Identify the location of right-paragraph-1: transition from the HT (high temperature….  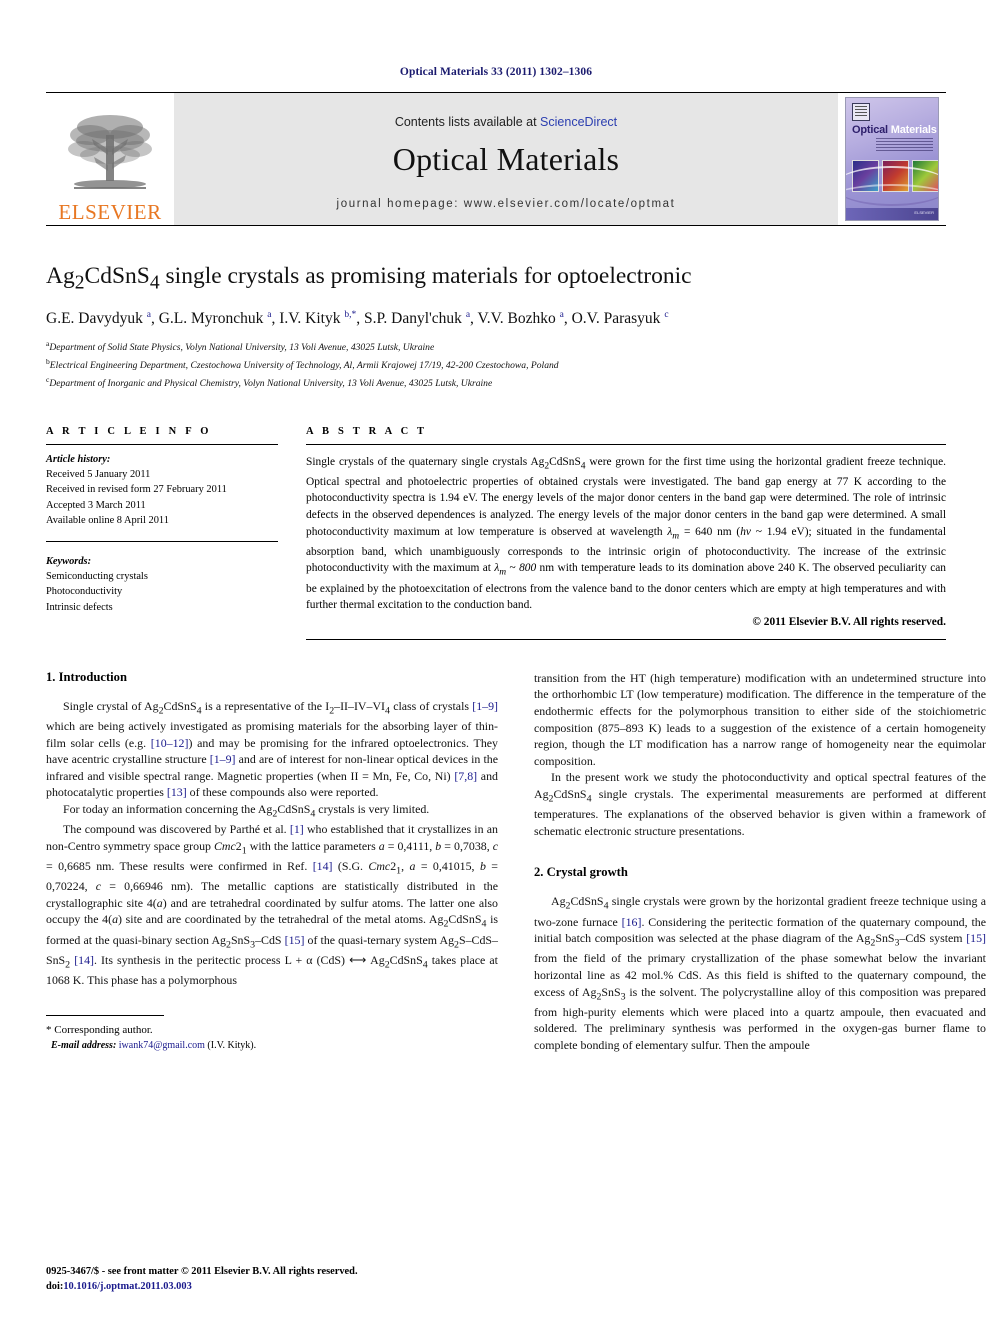
(760, 719).